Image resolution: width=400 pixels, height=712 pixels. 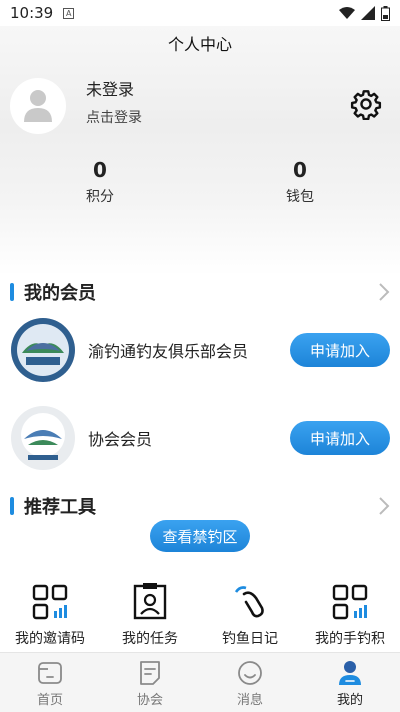 I want to click on banned-zone-button: 查看禁钓区, so click(x=200, y=536).